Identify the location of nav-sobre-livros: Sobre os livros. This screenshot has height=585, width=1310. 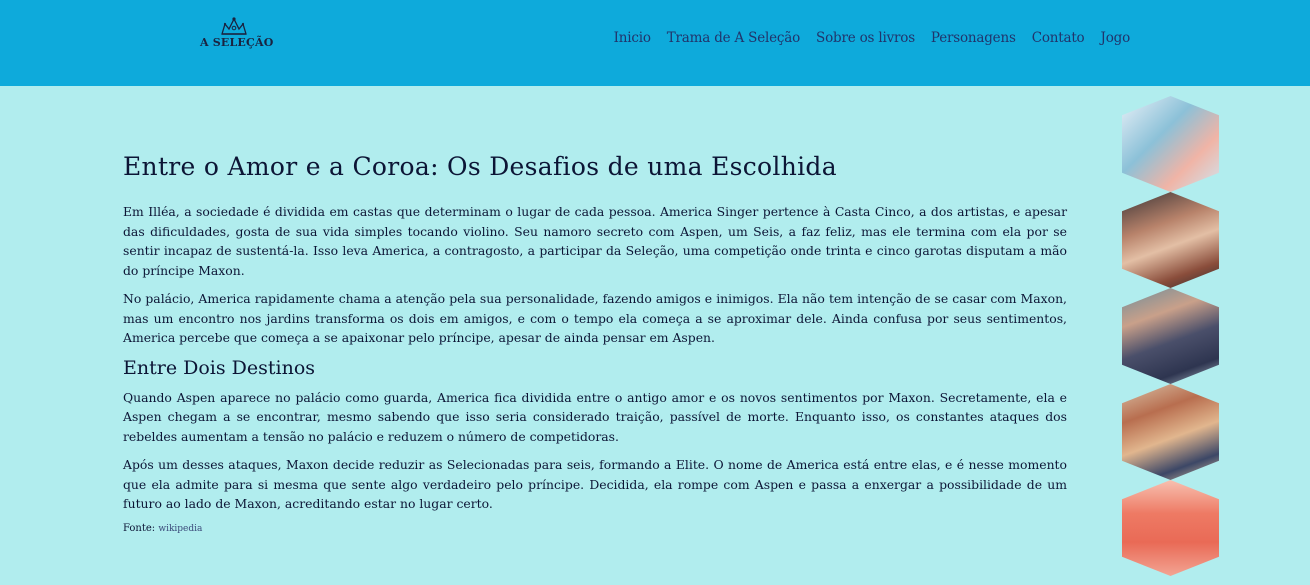
(865, 38).